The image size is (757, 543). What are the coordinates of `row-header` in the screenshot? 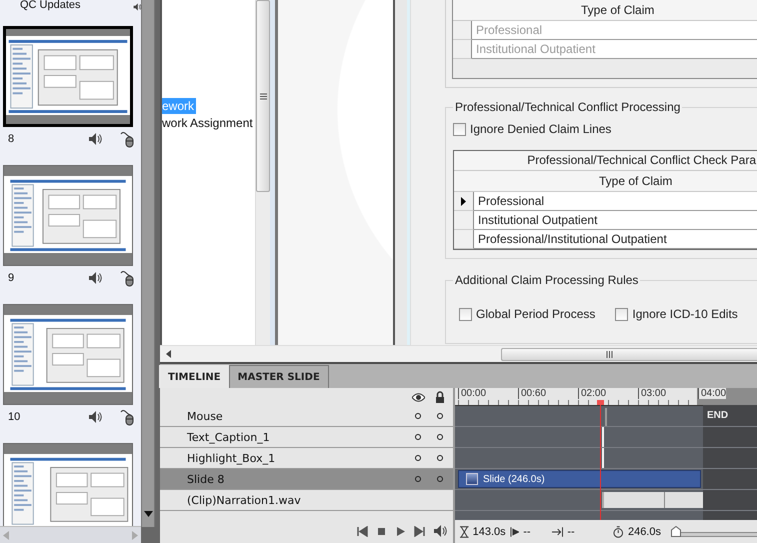 It's located at (464, 201).